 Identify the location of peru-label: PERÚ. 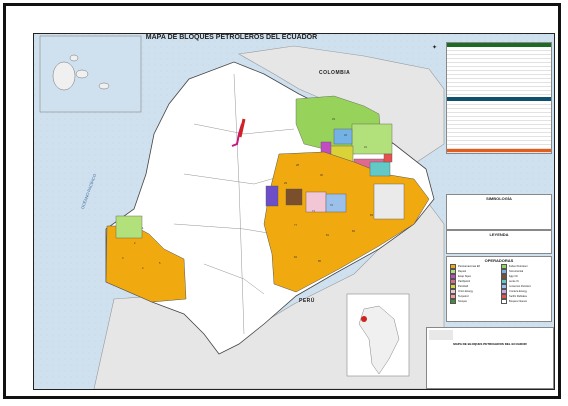
(307, 301).